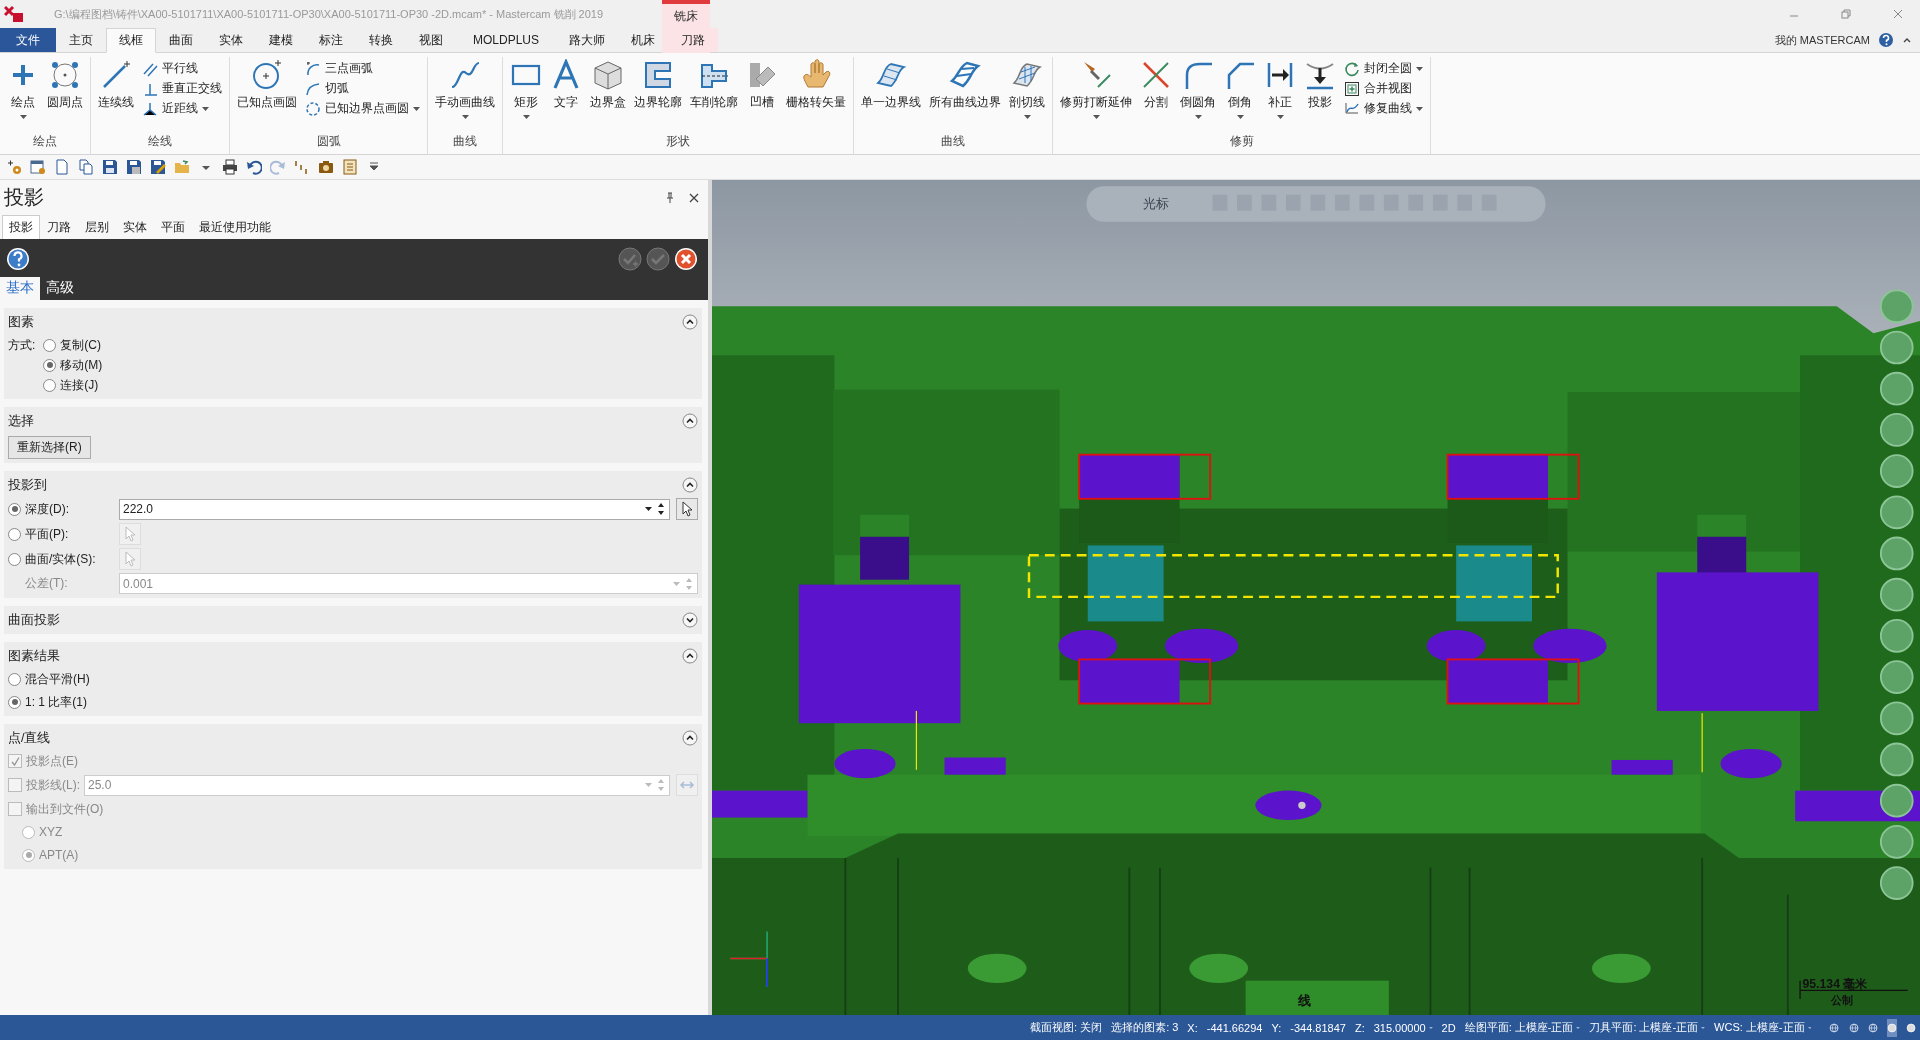  What do you see at coordinates (134, 167) in the screenshot?
I see `save-as-icon` at bounding box center [134, 167].